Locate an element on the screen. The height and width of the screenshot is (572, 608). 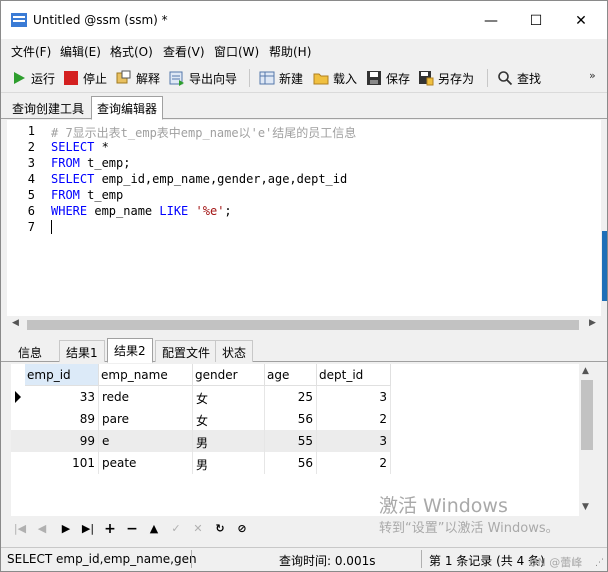
status-query-time: 查询时间: 0.001s is located at coordinates (327, 561).